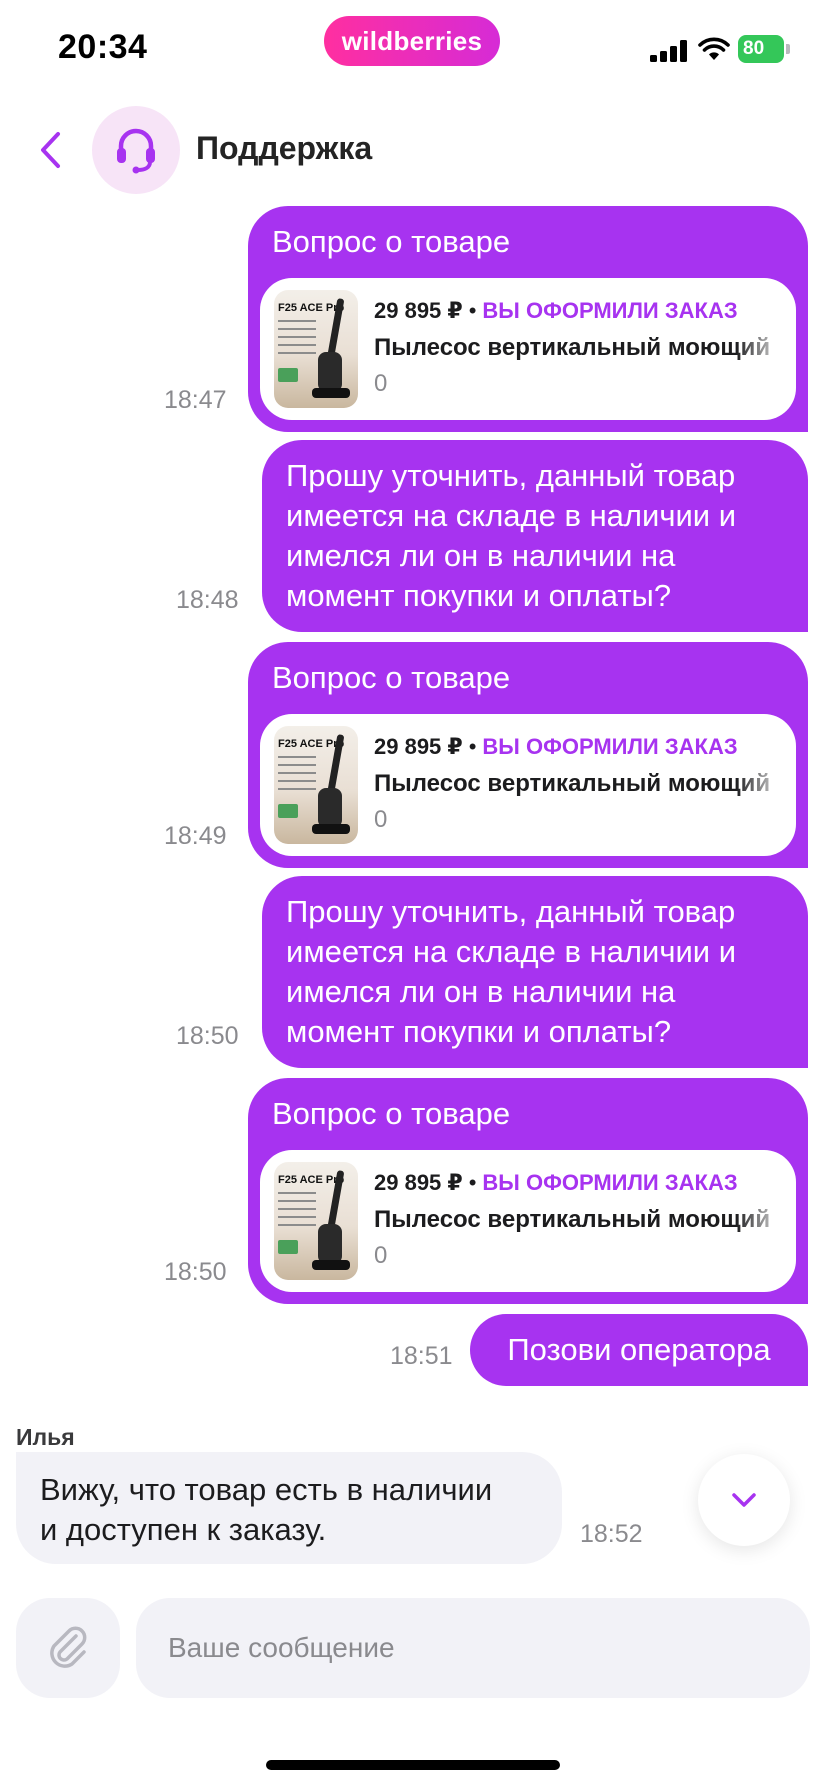 The height and width of the screenshot is (1792, 828). I want to click on chevron-left-icon, so click(50, 150).